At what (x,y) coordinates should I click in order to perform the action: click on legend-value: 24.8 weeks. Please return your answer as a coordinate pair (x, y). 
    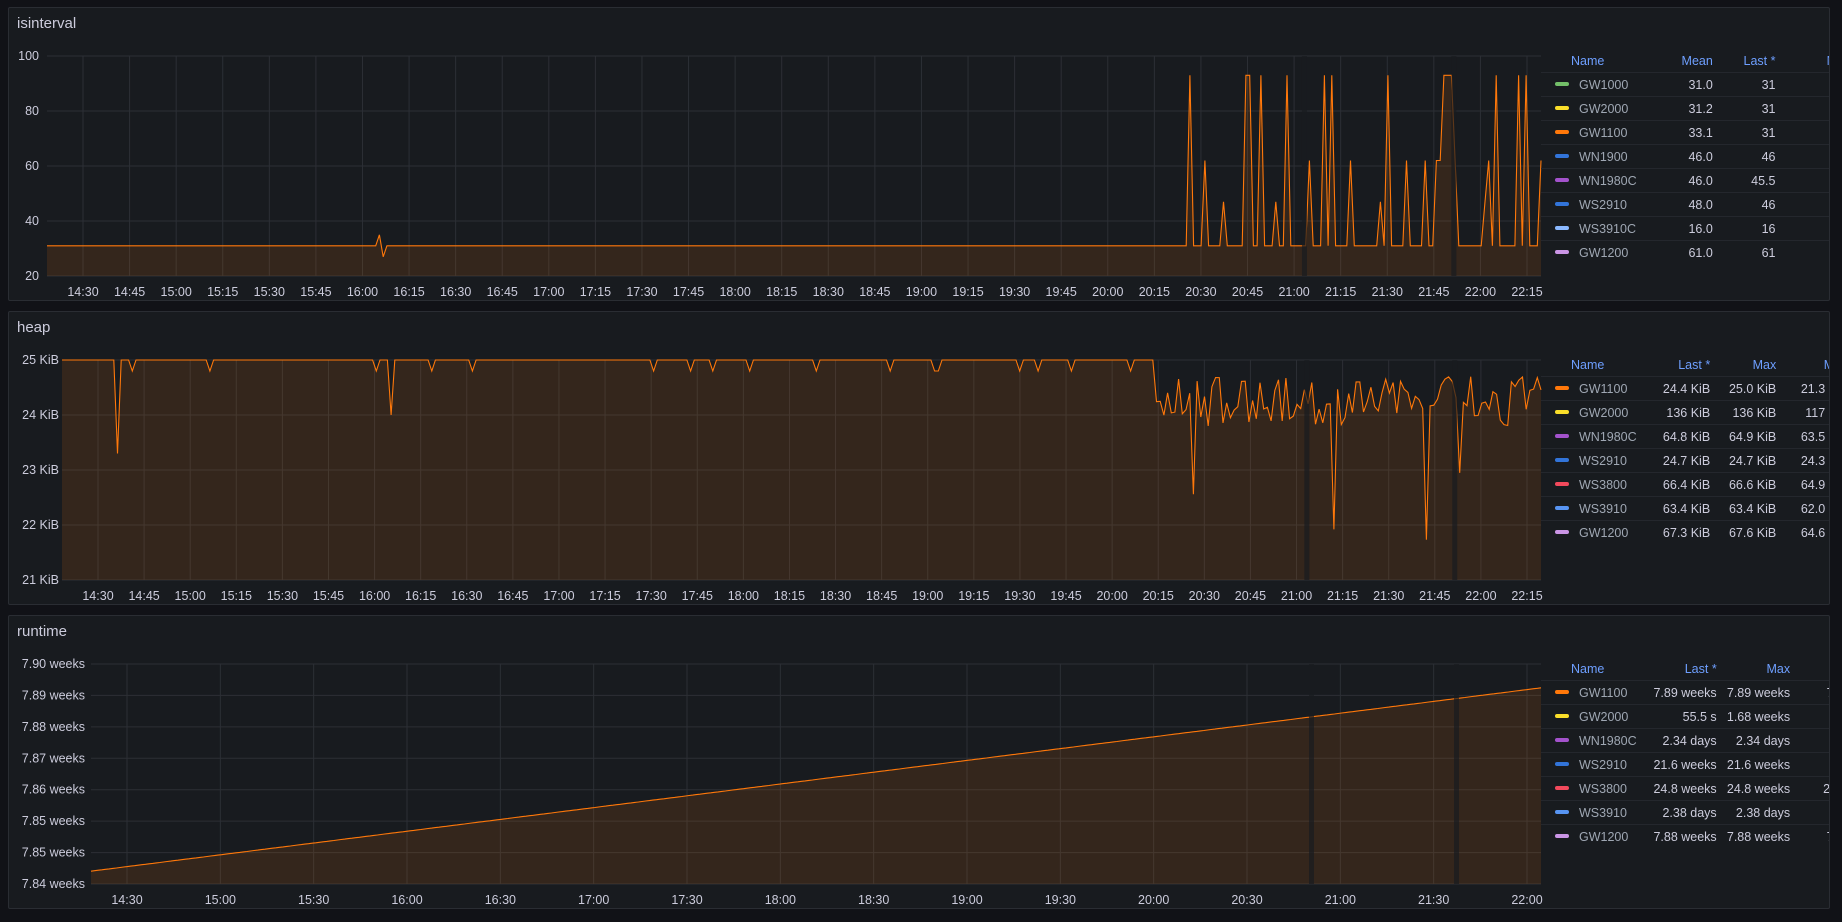
    Looking at the image, I should click on (1757, 788).